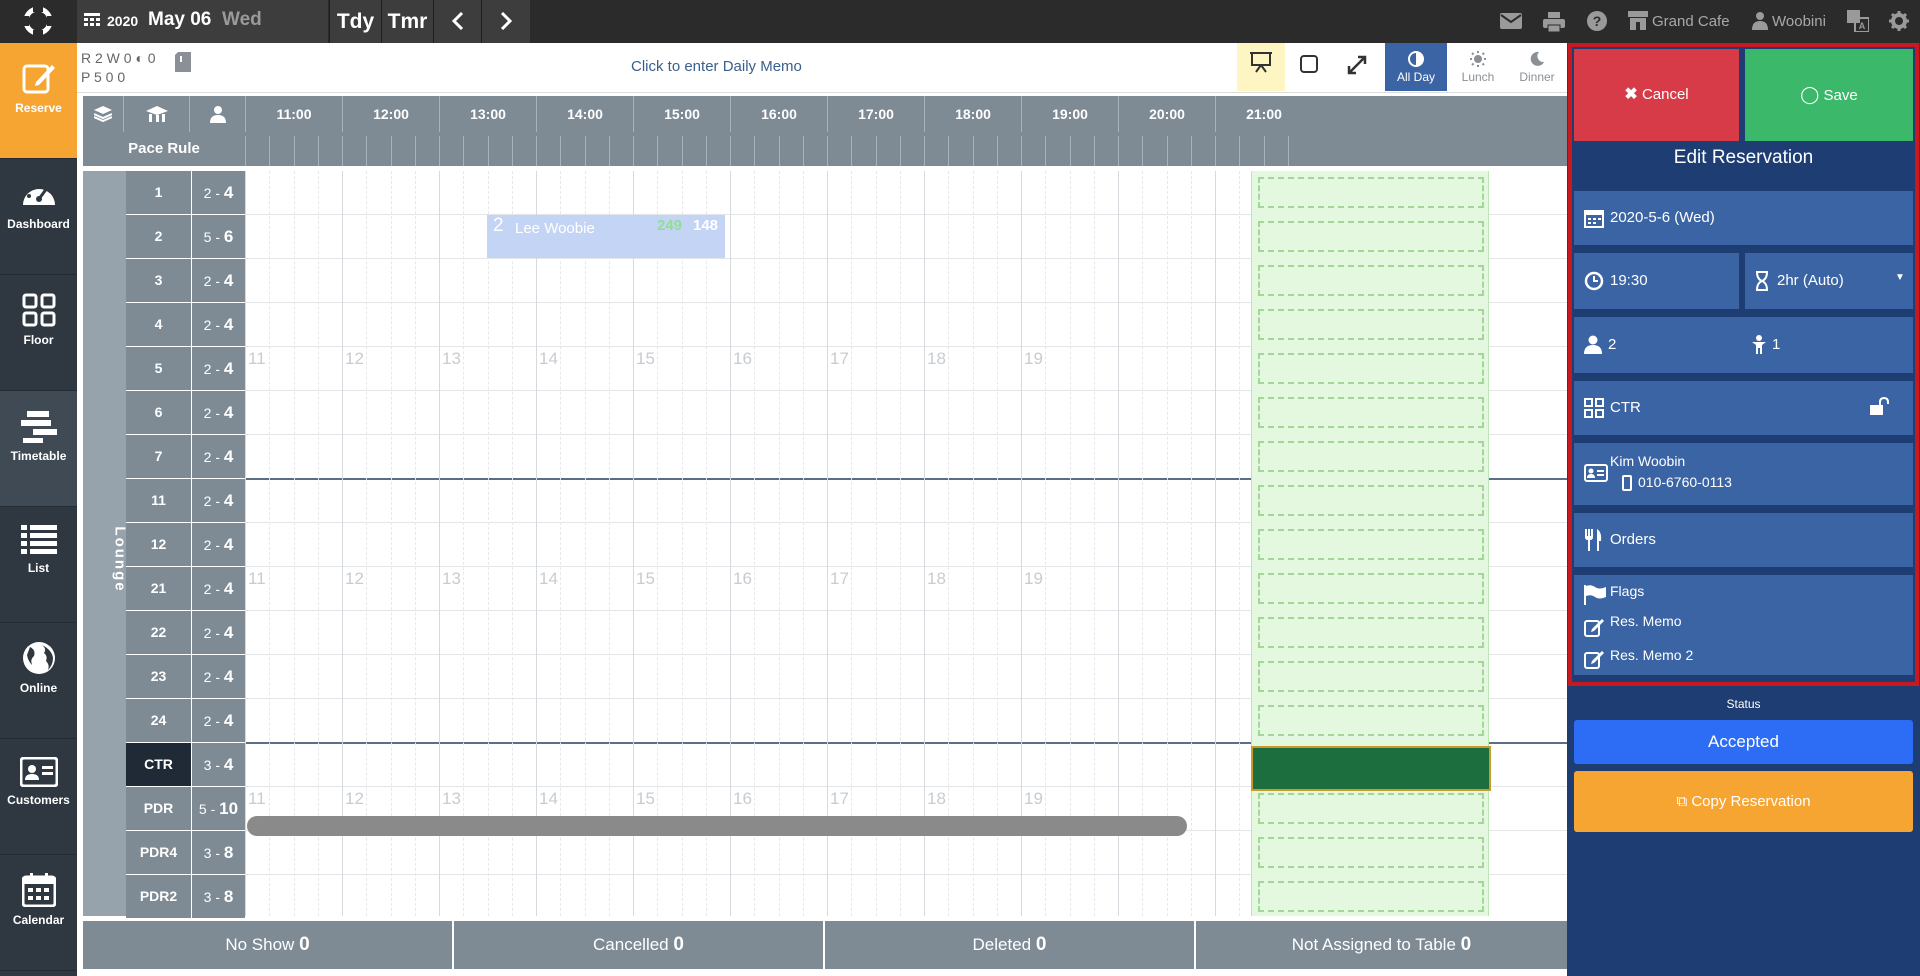 The width and height of the screenshot is (1920, 976). What do you see at coordinates (202, 21) in the screenshot?
I see `date-selector: 2020 May 06 Wed` at bounding box center [202, 21].